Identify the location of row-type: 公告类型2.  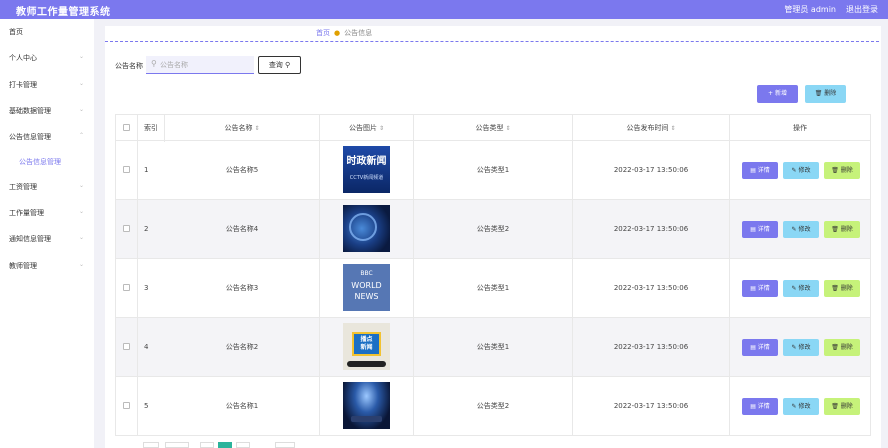
(493, 229).